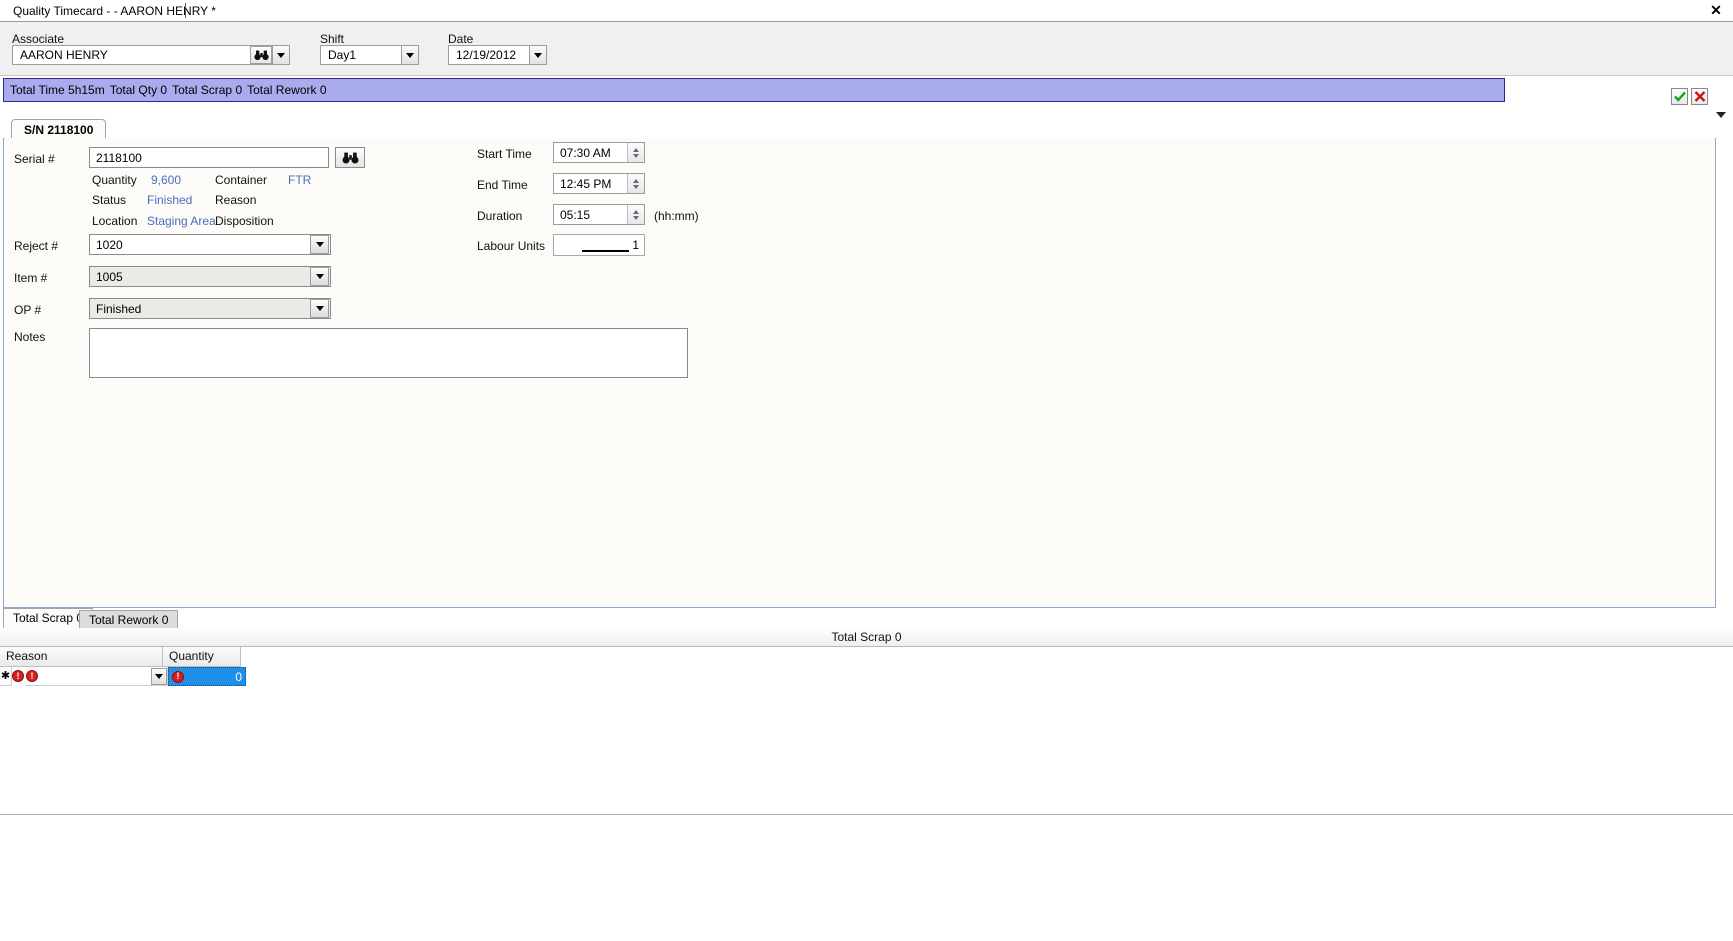  Describe the element at coordinates (32, 676) in the screenshot. I see `reason-error-icon: !` at that location.